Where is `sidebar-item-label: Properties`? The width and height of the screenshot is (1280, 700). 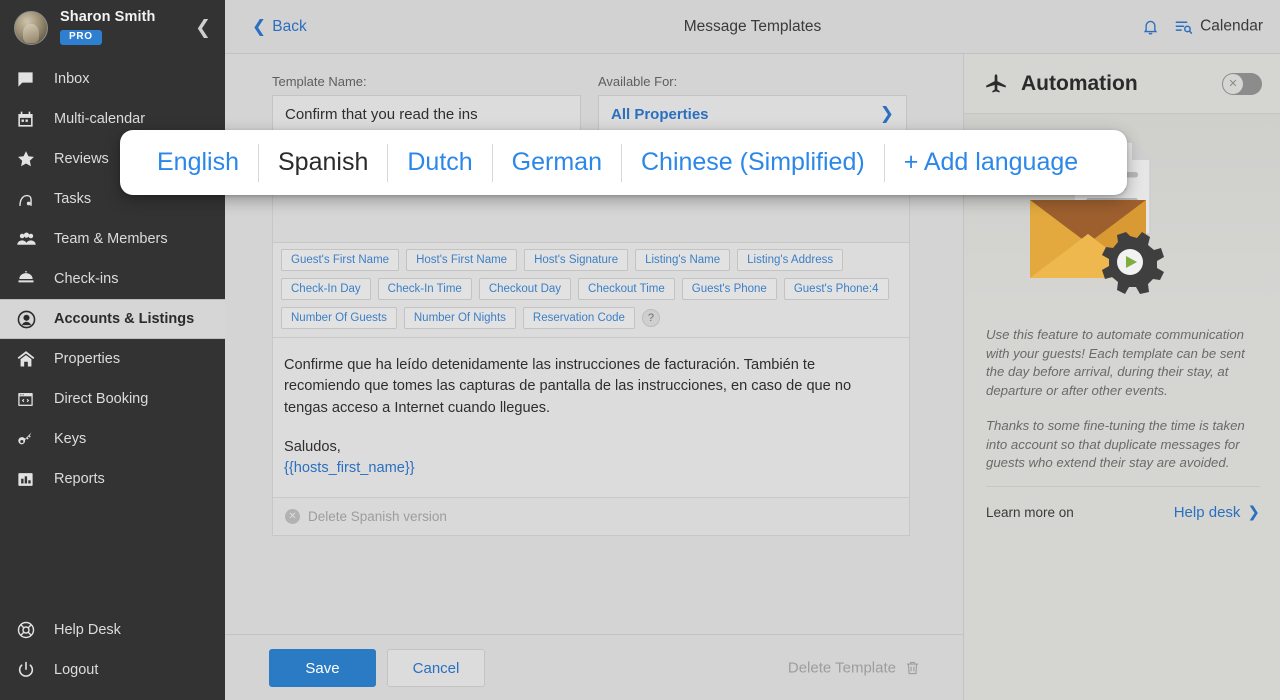
sidebar-item-label: Properties is located at coordinates (87, 359).